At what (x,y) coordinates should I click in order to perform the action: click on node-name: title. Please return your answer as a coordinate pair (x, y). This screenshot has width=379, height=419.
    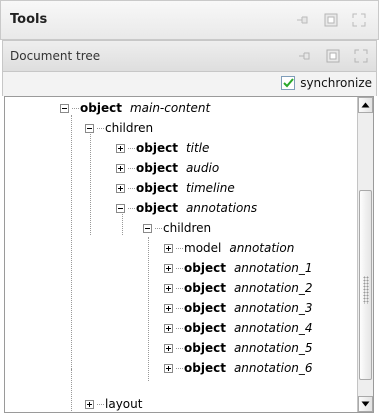
    Looking at the image, I should click on (197, 148).